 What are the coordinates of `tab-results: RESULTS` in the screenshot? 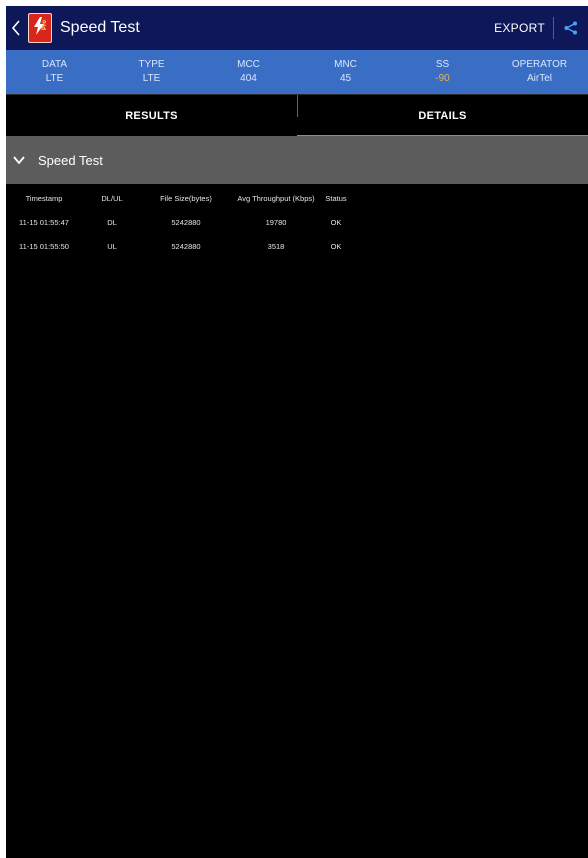 It's located at (151, 116).